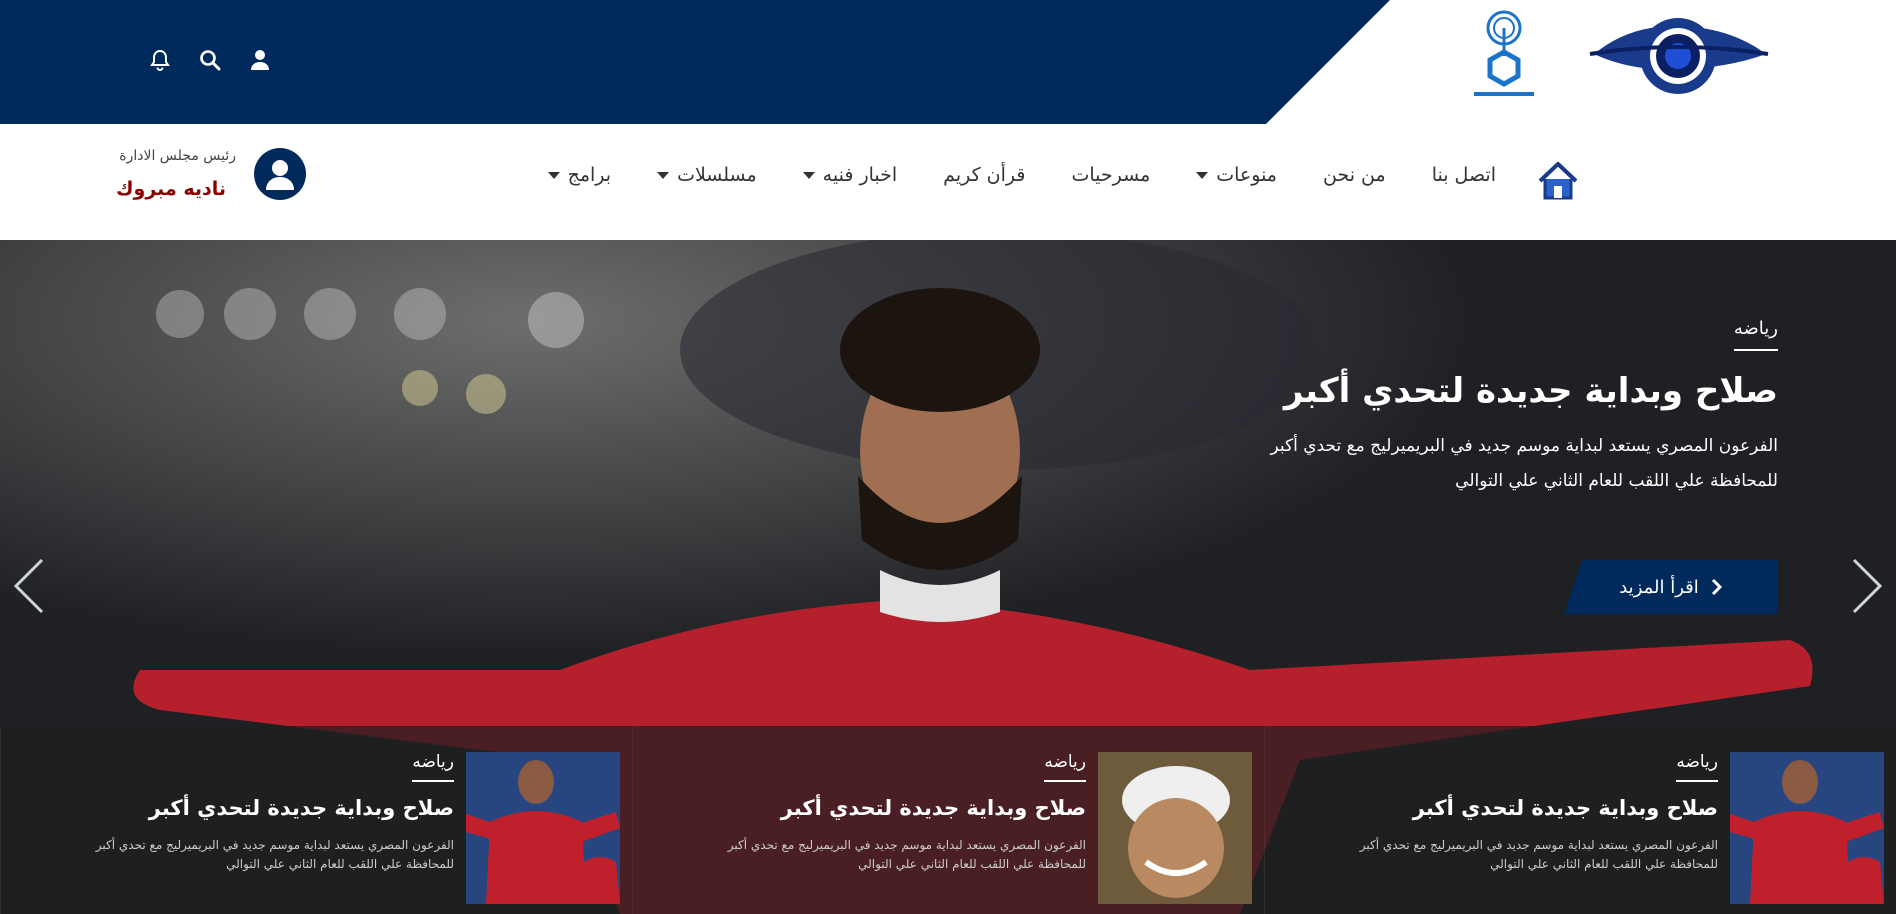 The height and width of the screenshot is (914, 1896). I want to click on chairman-name: ناديه مبروك, so click(171, 189).